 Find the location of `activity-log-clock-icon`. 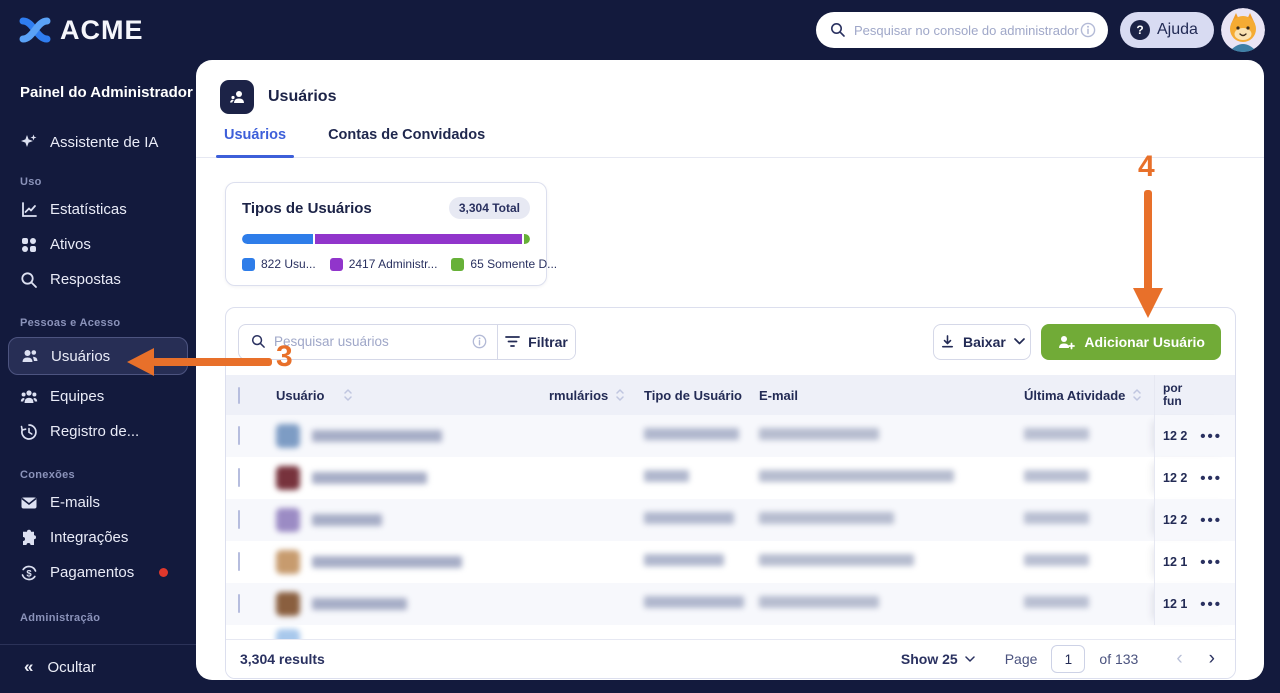

activity-log-clock-icon is located at coordinates (29, 432).